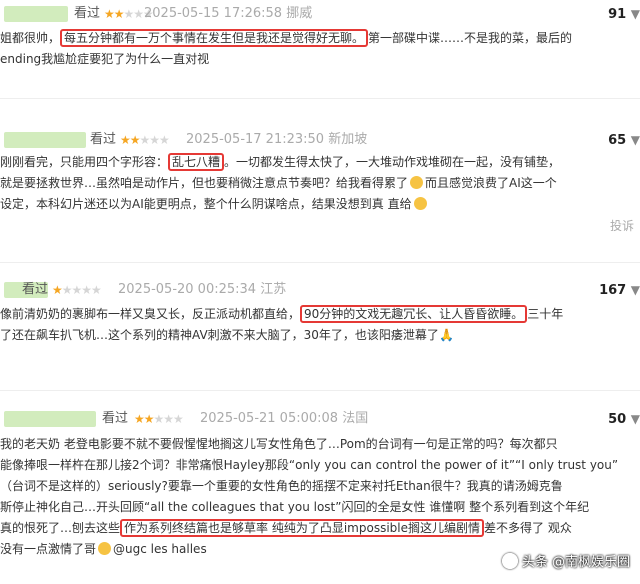 Image resolution: width=640 pixels, height=584 pixels. Describe the element at coordinates (575, 562) in the screenshot. I see `watermark-text: 头条 @南枫娱乐圈` at that location.